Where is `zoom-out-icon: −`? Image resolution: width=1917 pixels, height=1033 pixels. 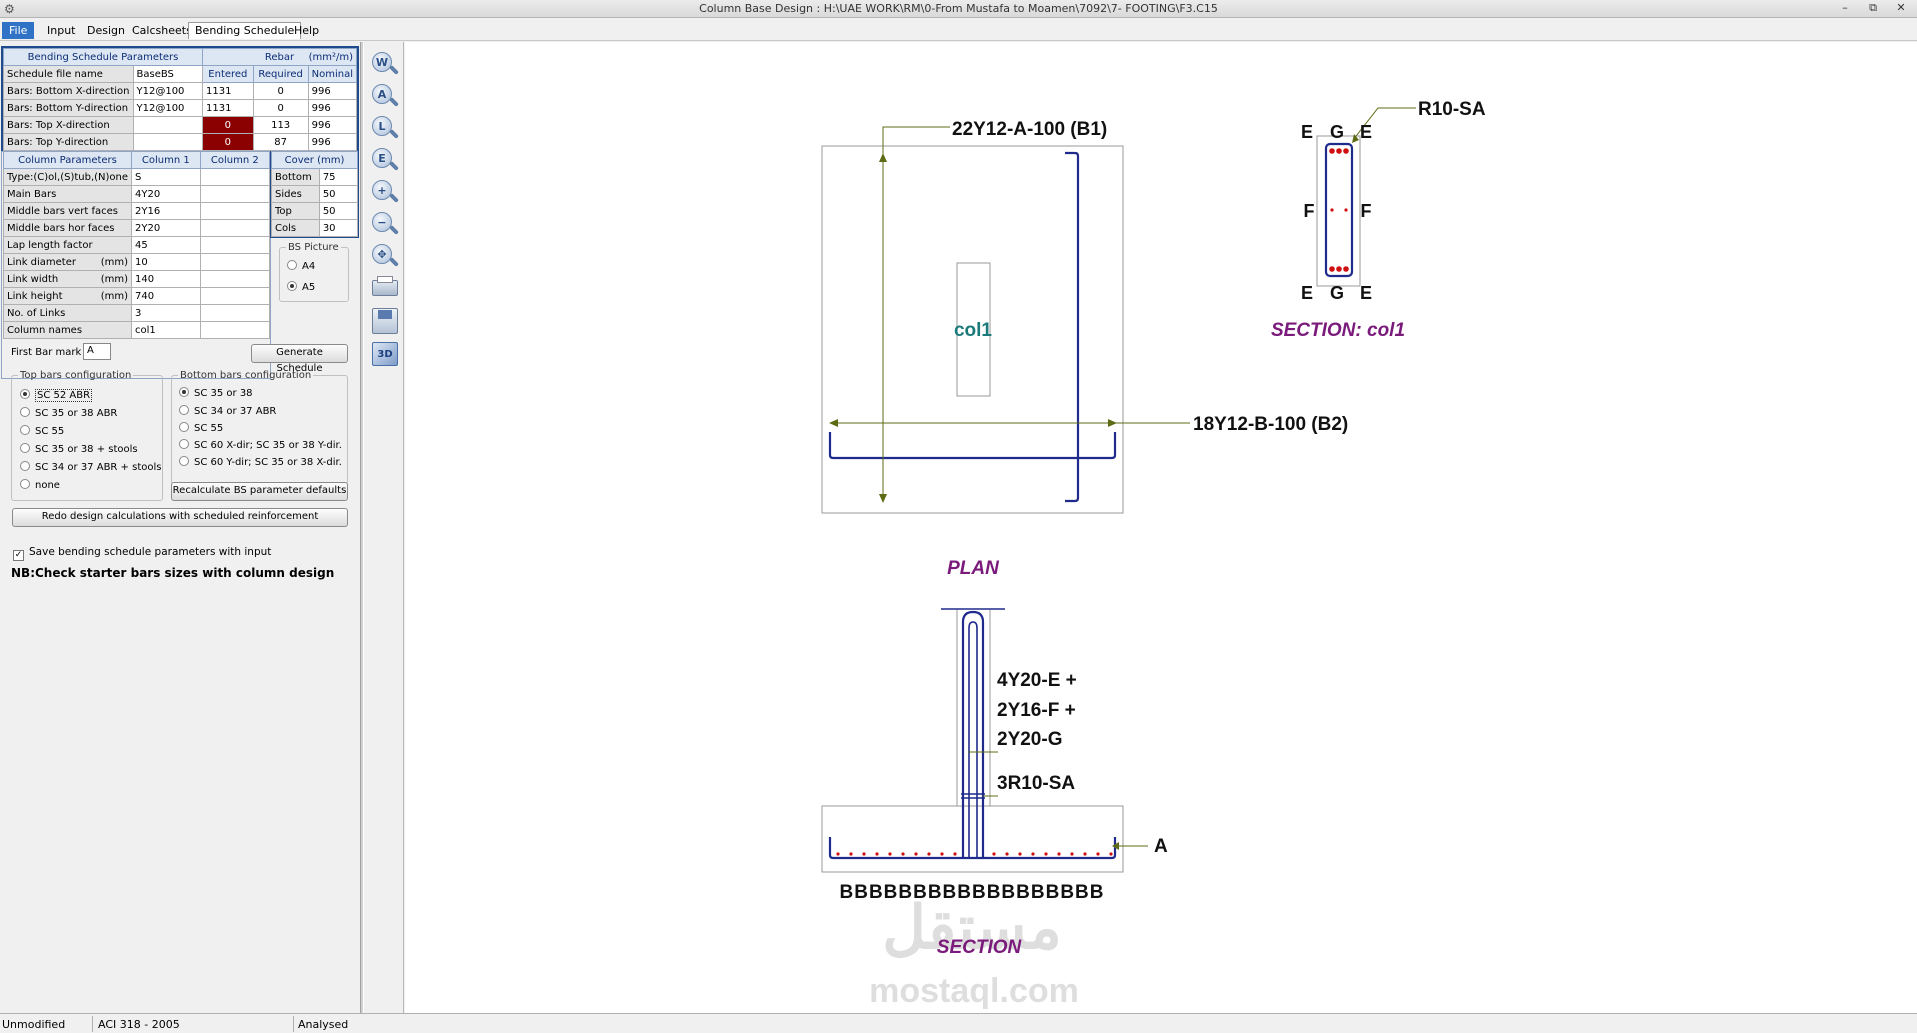
zoom-out-icon: − is located at coordinates (385, 224).